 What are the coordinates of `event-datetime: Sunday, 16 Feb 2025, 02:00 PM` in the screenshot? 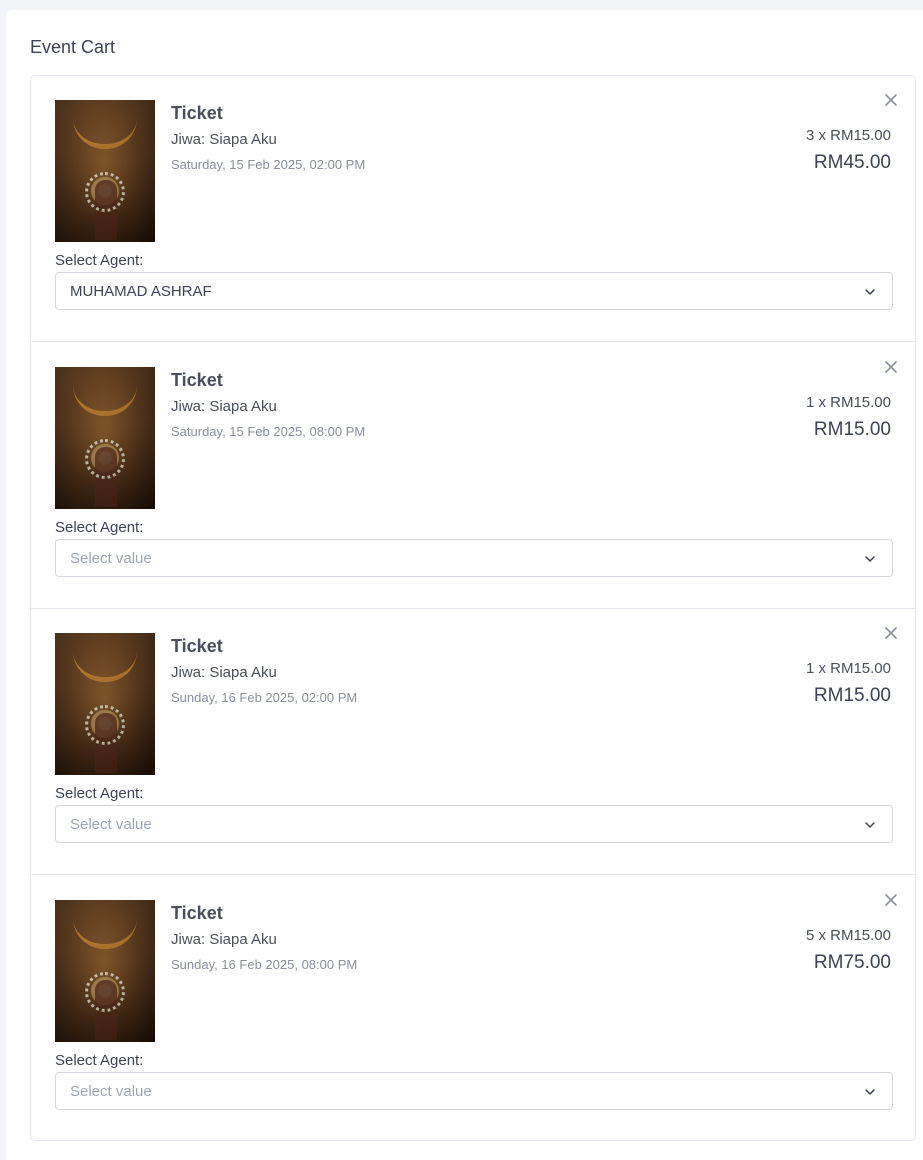 It's located at (264, 697).